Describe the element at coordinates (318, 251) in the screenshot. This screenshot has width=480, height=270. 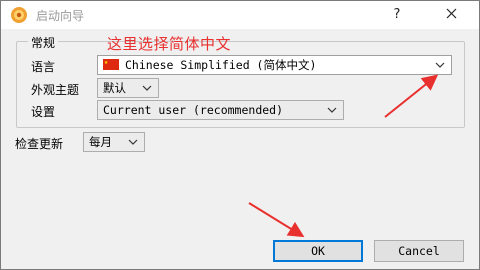
I see `ok-button: OK` at that location.